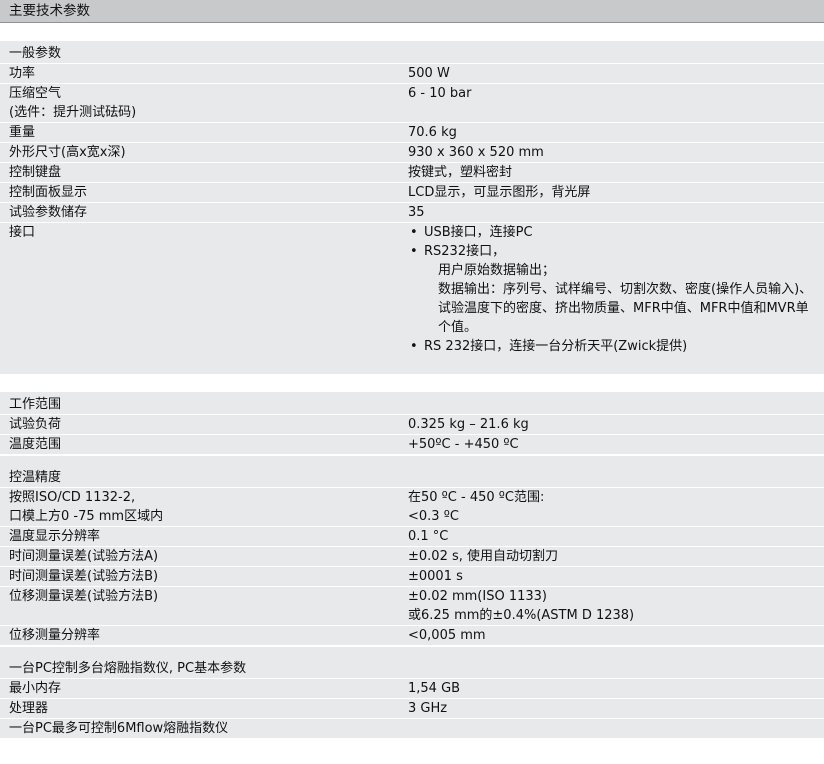 This screenshot has height=764, width=824. What do you see at coordinates (22, 73) in the screenshot?
I see `spec-label: 功率` at bounding box center [22, 73].